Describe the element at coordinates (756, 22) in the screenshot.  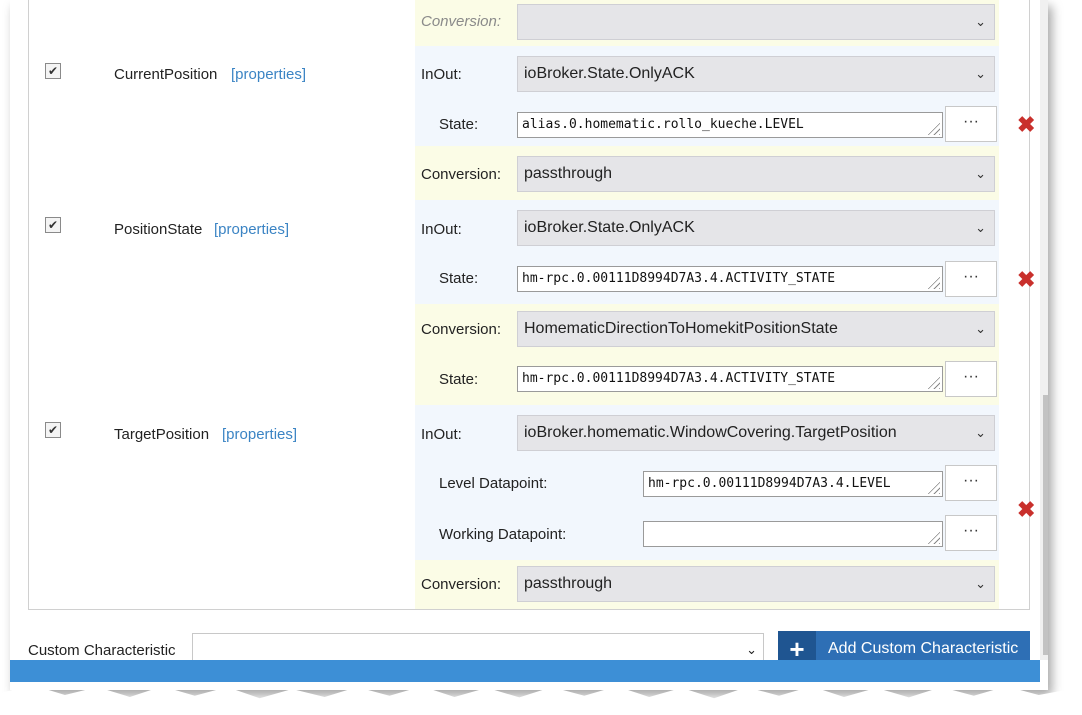
I see `conversion-select: ⌄` at that location.